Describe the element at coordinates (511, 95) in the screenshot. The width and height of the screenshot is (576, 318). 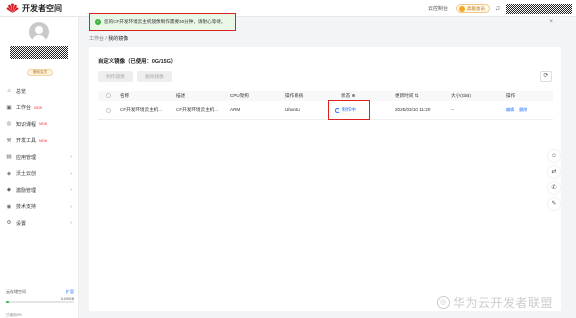
I see `column-header-actions: 操作` at that location.